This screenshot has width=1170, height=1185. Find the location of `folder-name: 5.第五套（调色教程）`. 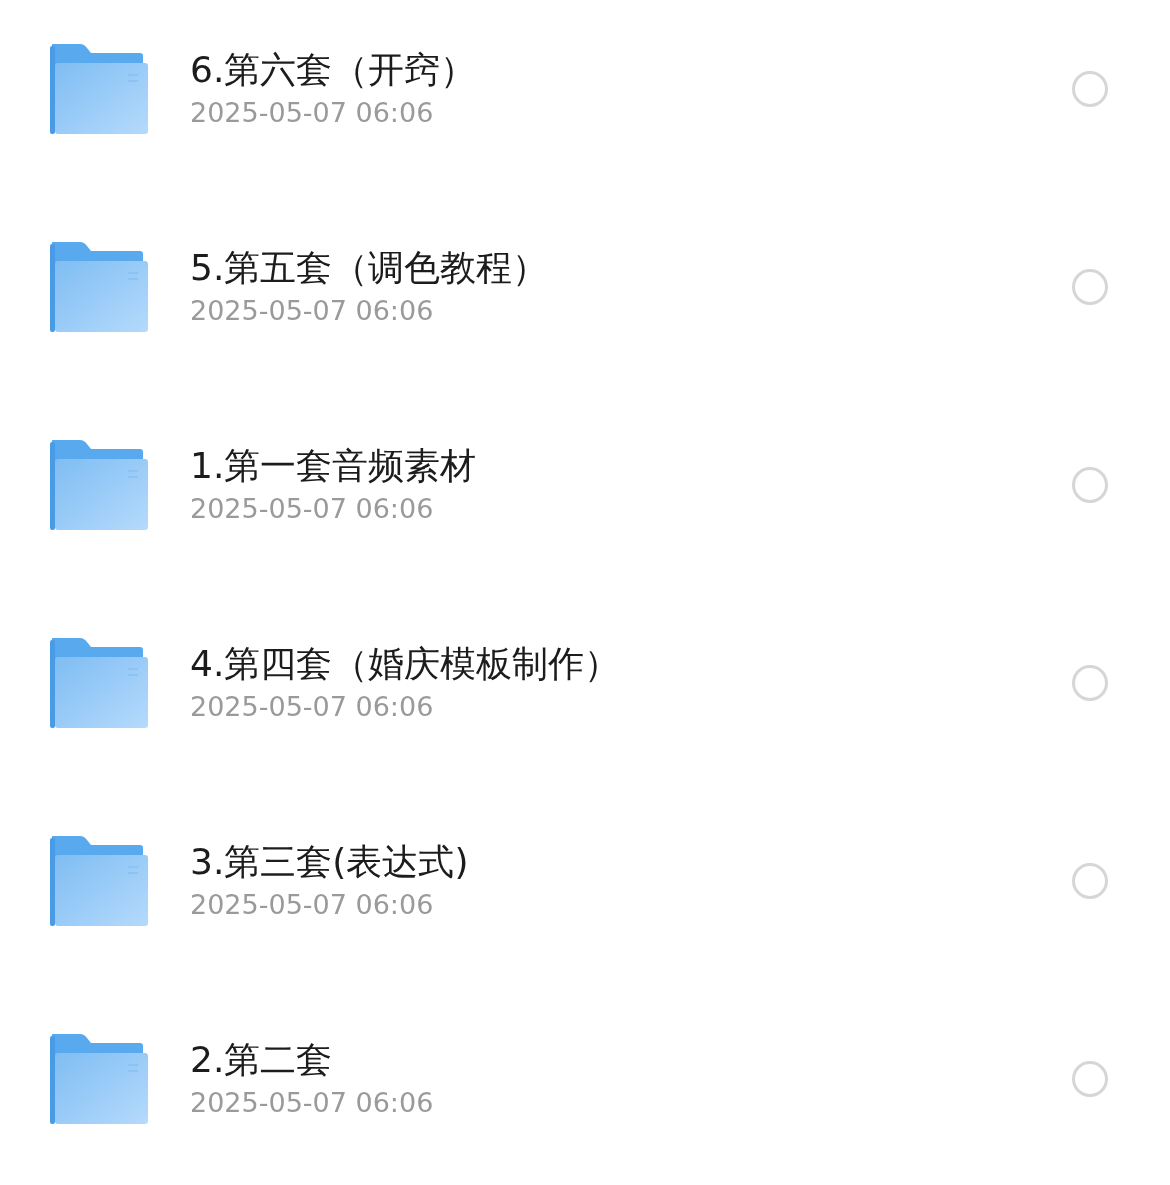

folder-name: 5.第五套（调色教程） is located at coordinates (370, 268).